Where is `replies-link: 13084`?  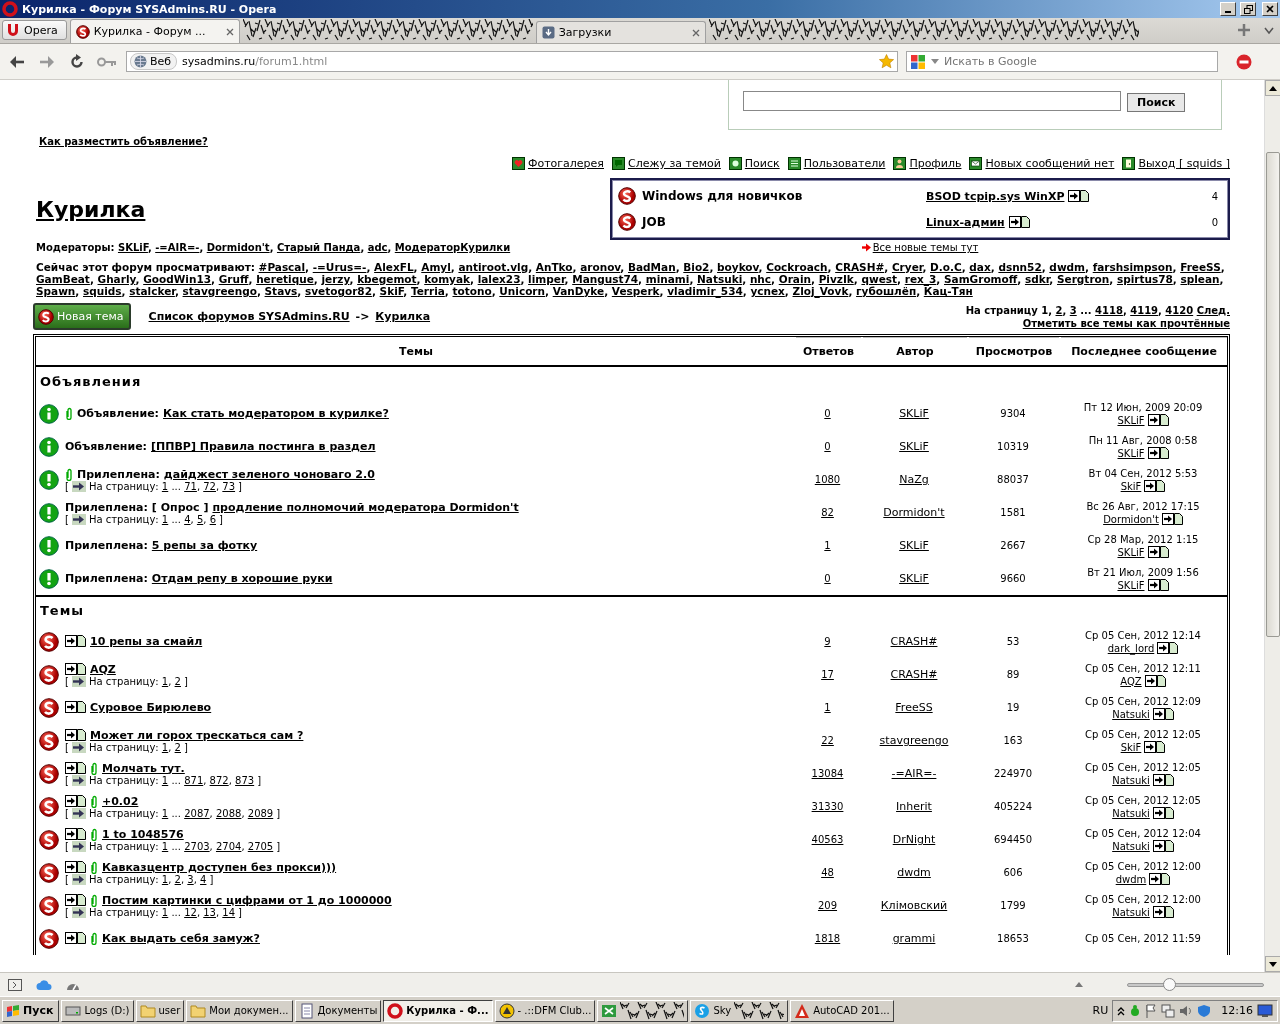 replies-link: 13084 is located at coordinates (827, 773).